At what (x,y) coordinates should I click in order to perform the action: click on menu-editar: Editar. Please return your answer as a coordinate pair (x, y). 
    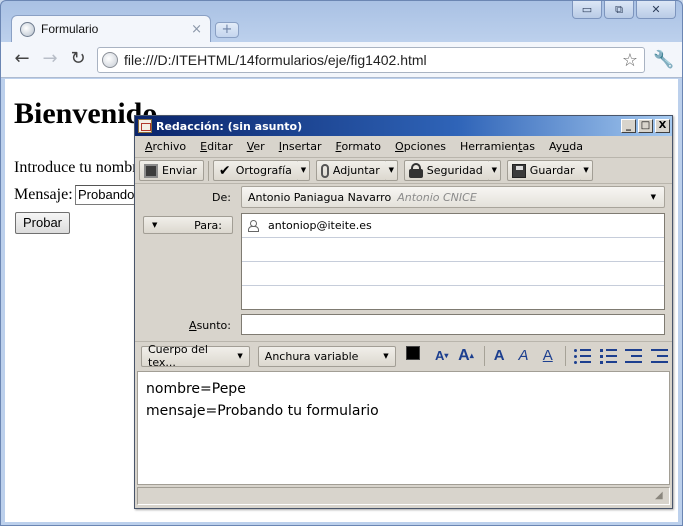
    Looking at the image, I should click on (217, 146).